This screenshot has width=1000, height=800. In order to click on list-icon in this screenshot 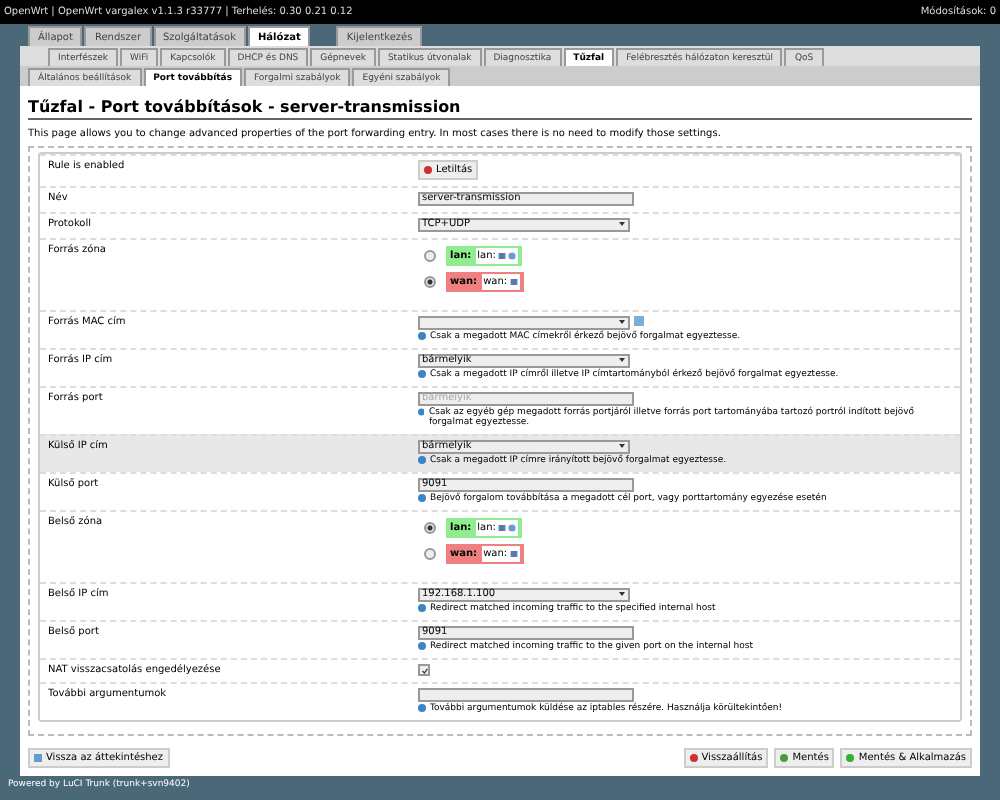, I will do `click(38, 758)`.